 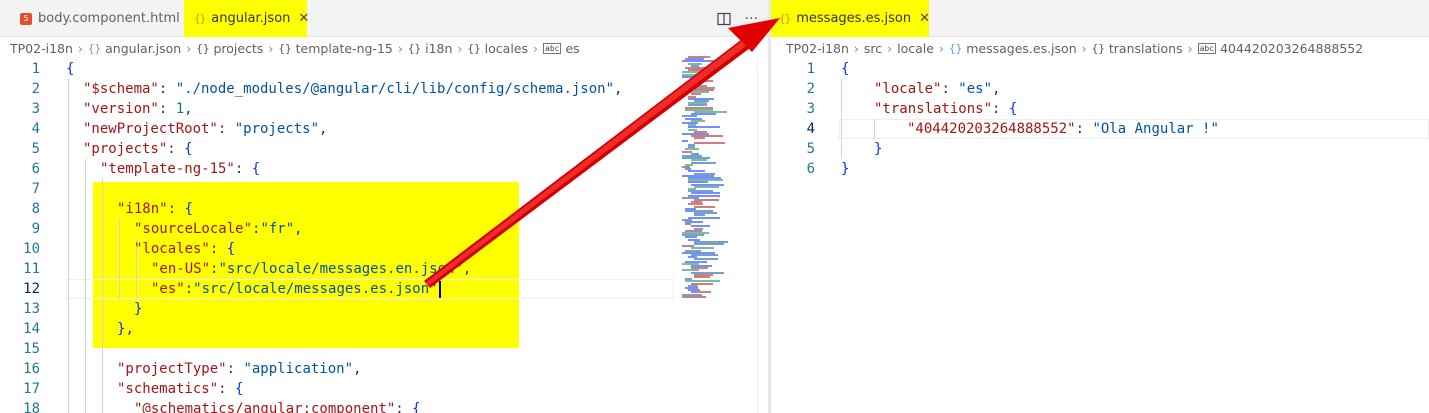 I want to click on breadcrumb-label: TP02-i18n, so click(x=41, y=48).